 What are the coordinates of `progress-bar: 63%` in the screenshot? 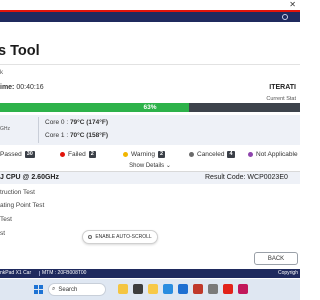 It's located at (150, 107).